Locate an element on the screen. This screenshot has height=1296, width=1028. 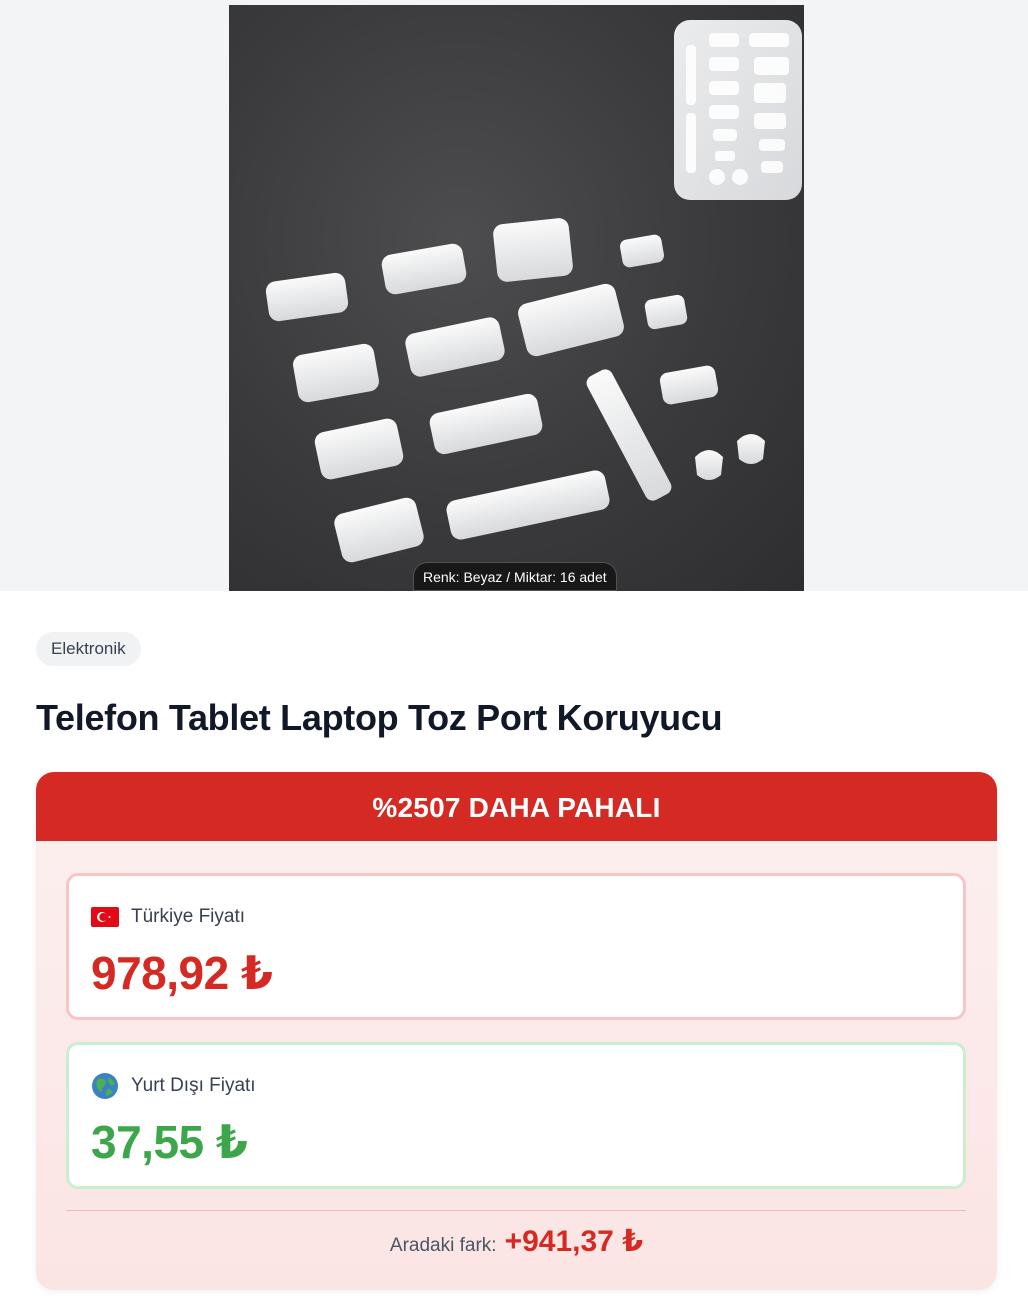
variant-label: Renk: Beyaz / Miktar: 16 adet is located at coordinates (515, 576).